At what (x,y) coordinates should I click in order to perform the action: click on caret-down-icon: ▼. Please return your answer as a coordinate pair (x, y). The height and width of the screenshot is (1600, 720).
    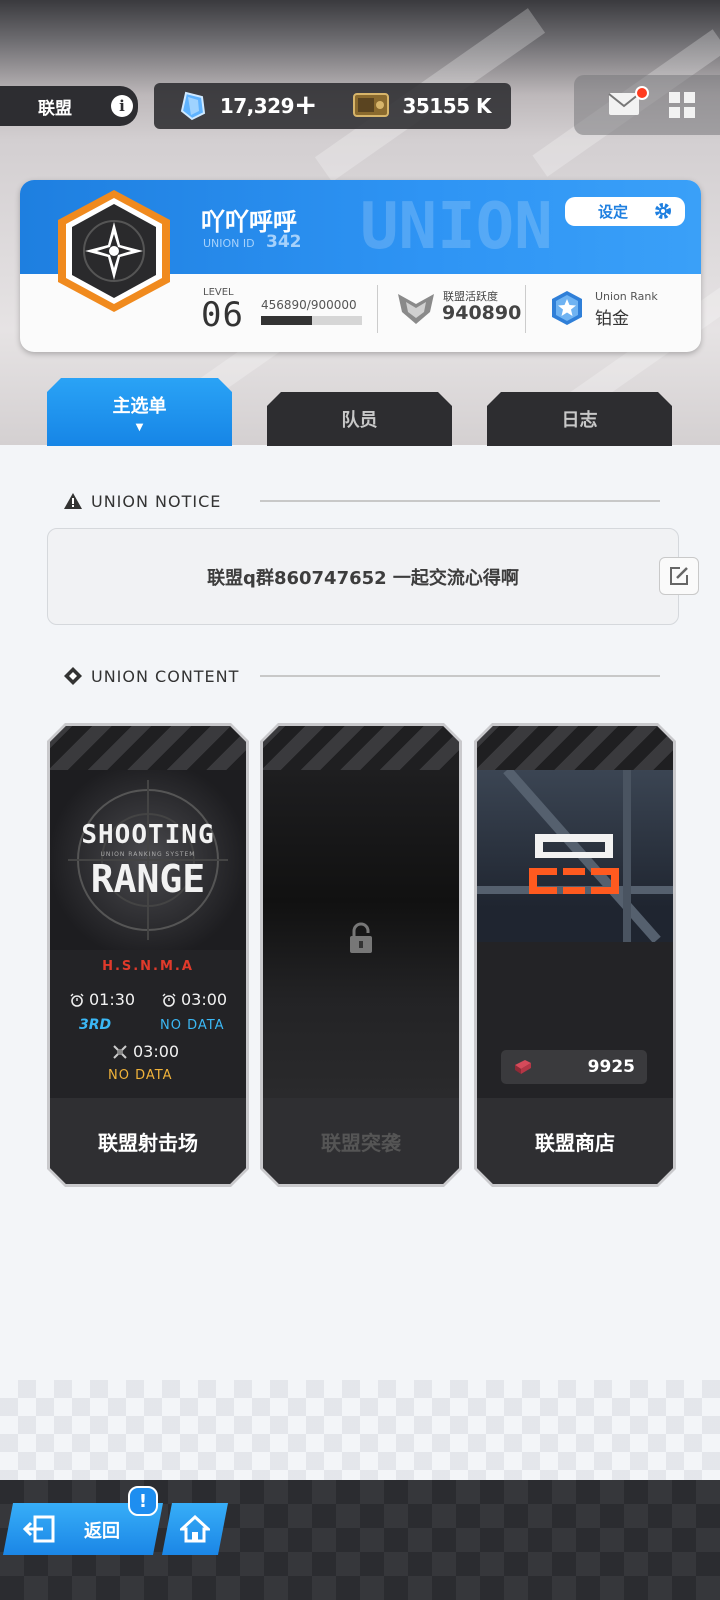
    Looking at the image, I should click on (139, 427).